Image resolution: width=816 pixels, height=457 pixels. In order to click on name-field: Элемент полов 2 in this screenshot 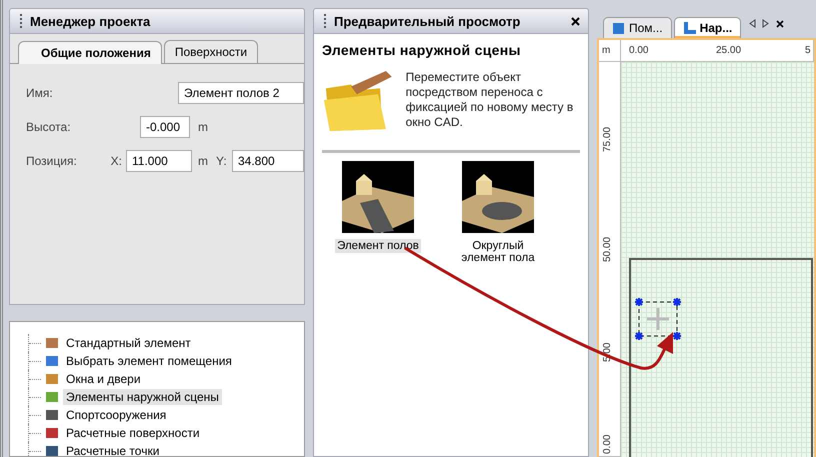, I will do `click(241, 93)`.